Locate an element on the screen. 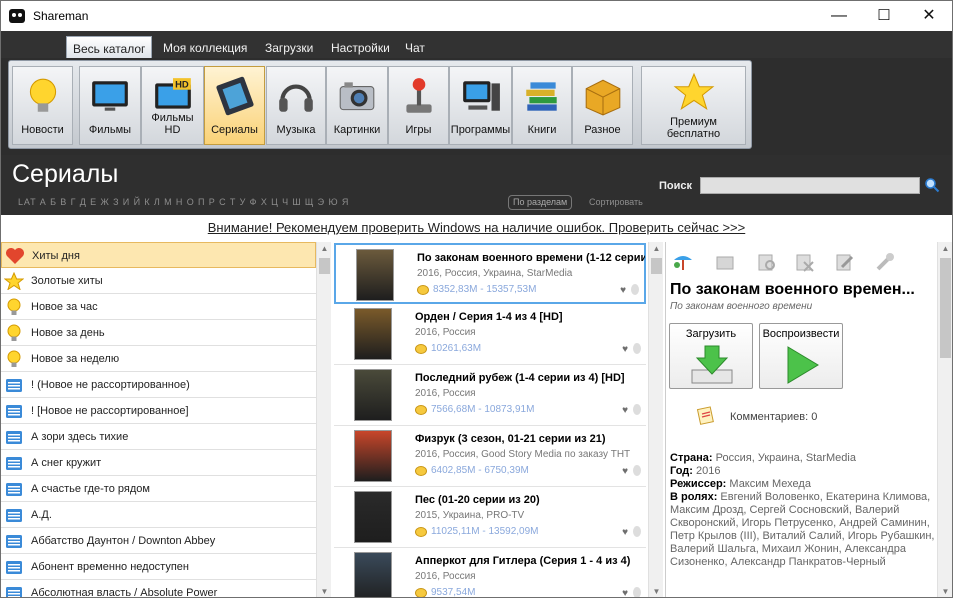 The width and height of the screenshot is (953, 598). list-item: ! (Новое не рассортированное) is located at coordinates (158, 385).